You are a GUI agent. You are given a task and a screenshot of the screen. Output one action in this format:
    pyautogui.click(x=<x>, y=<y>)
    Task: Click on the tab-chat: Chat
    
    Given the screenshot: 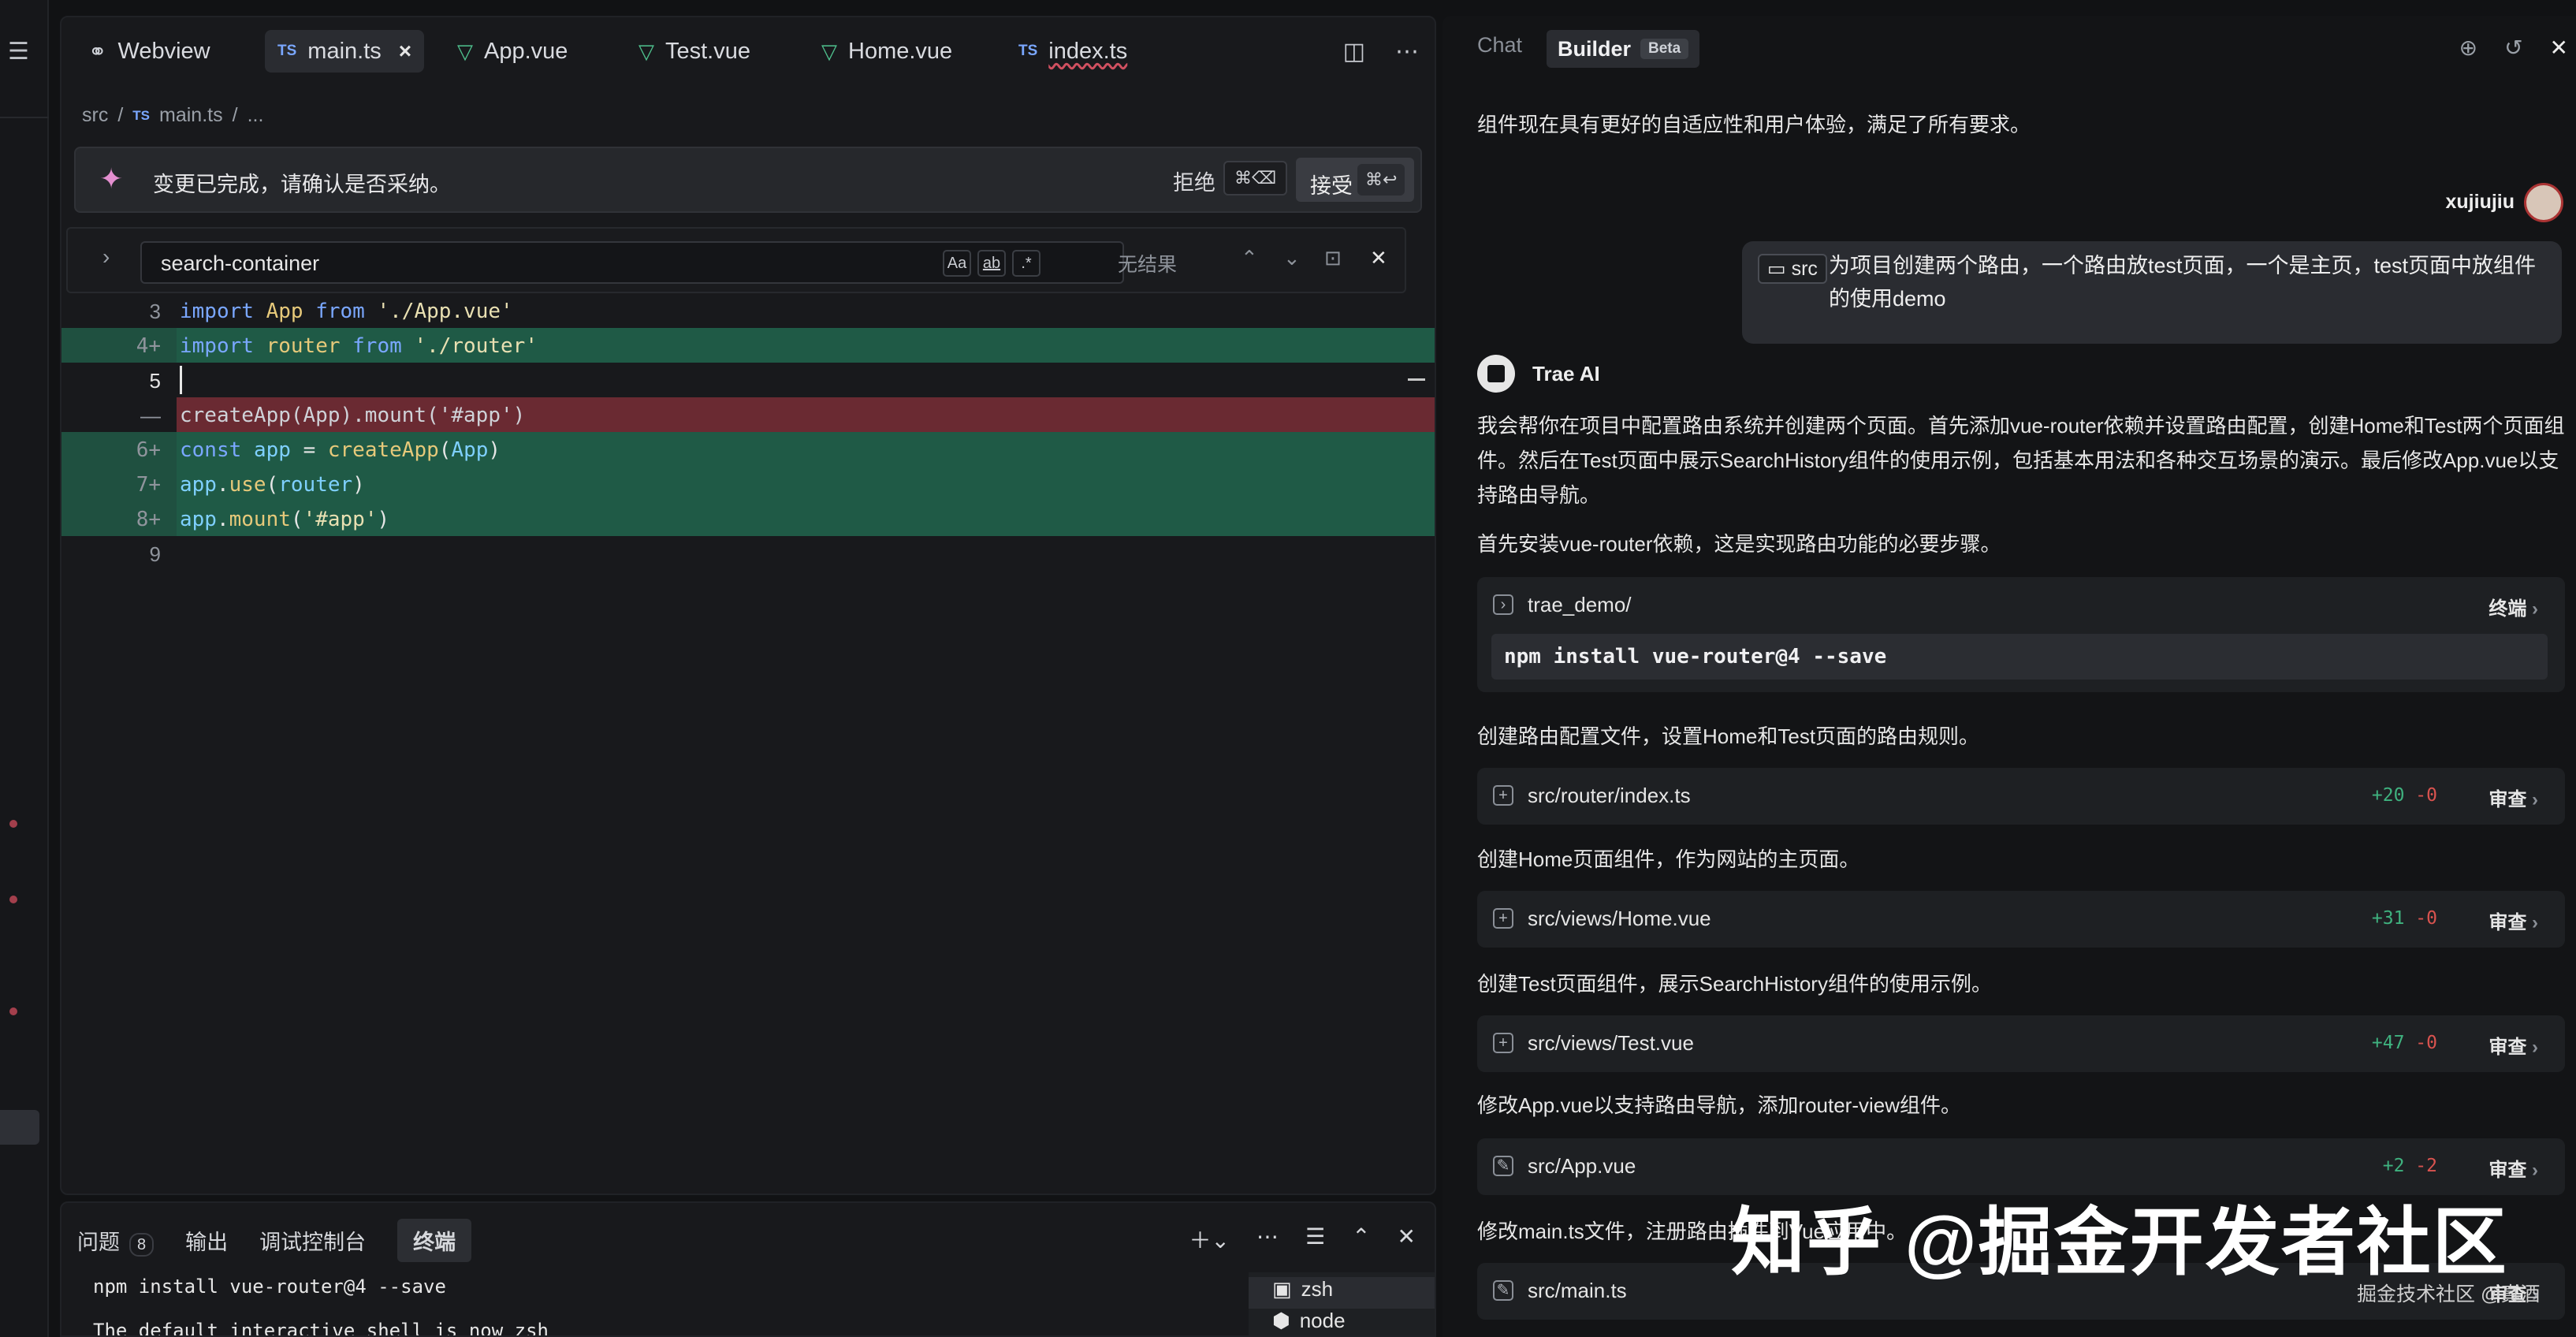 What is the action you would take?
    pyautogui.click(x=1499, y=46)
    